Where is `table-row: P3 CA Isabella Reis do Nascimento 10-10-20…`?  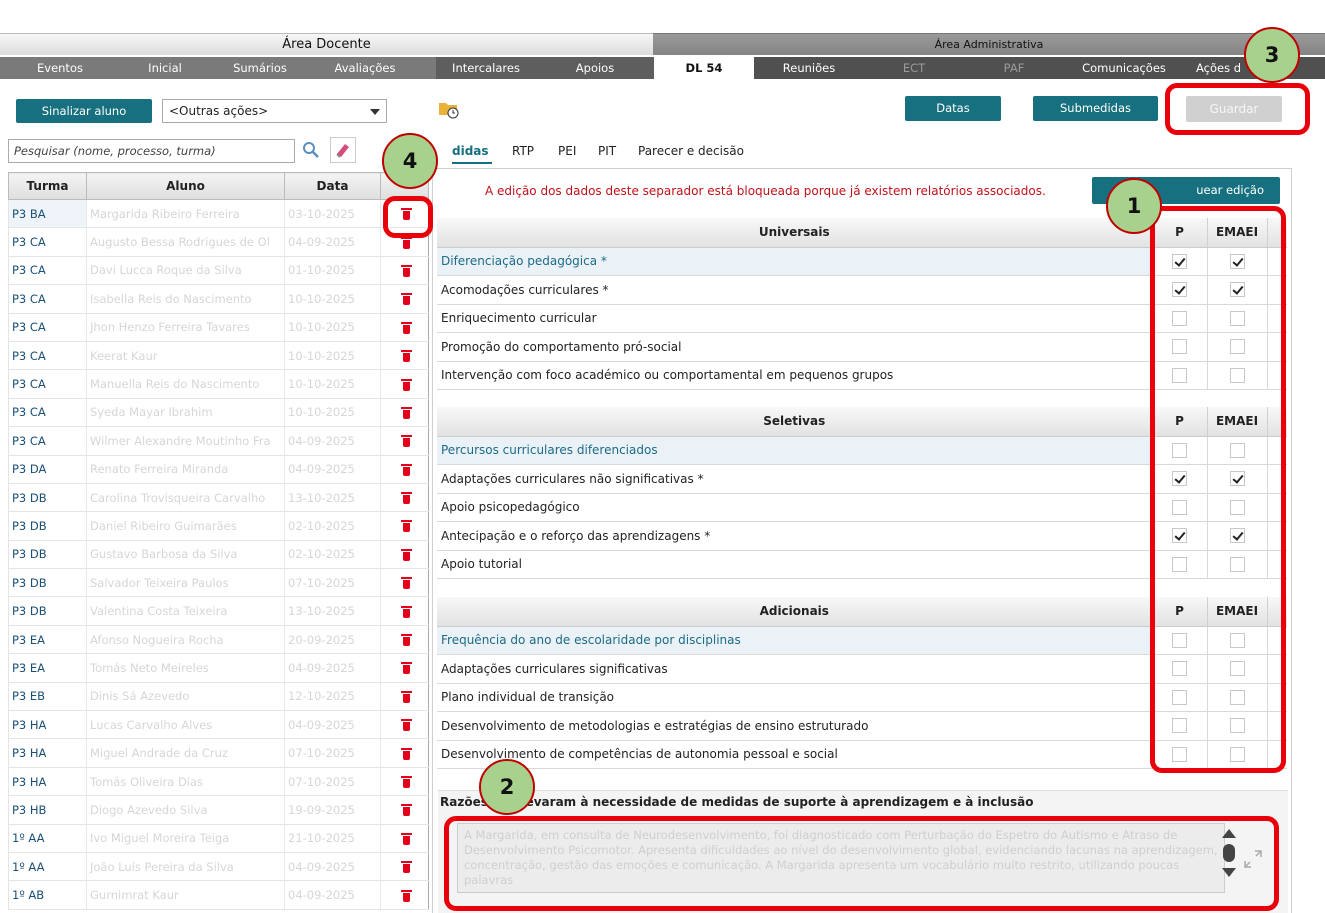
table-row: P3 CA Isabella Reis do Nascimento 10-10-20… is located at coordinates (218, 299).